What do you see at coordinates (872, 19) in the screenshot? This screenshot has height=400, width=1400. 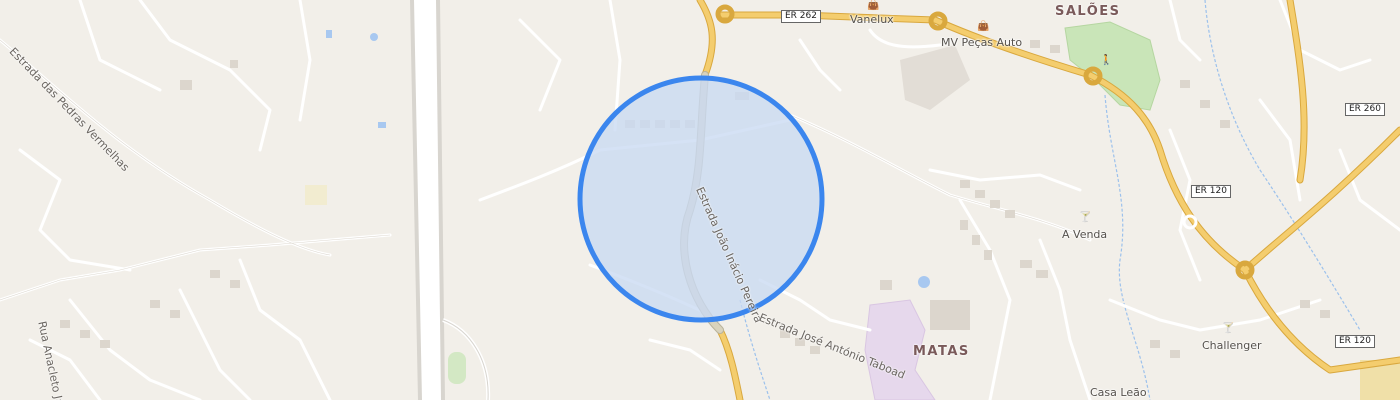 I see `poi-label-vanelux: Vanelux` at bounding box center [872, 19].